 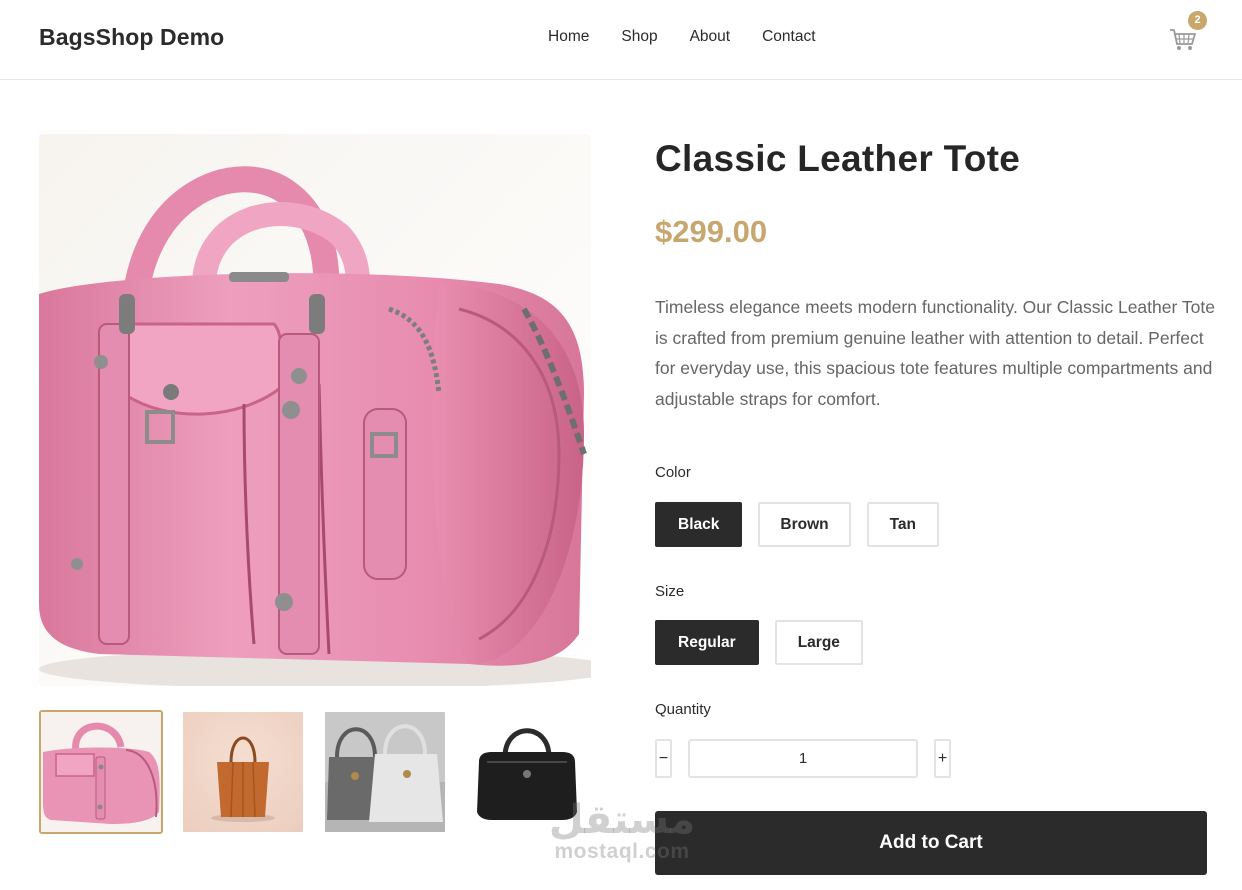 I want to click on quantity-label: Quantity, so click(x=683, y=709).